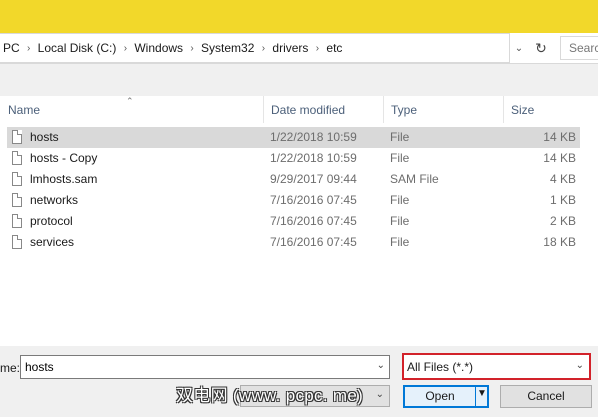 Image resolution: width=598 pixels, height=417 pixels. I want to click on column-header-size: Size, so click(541, 109).